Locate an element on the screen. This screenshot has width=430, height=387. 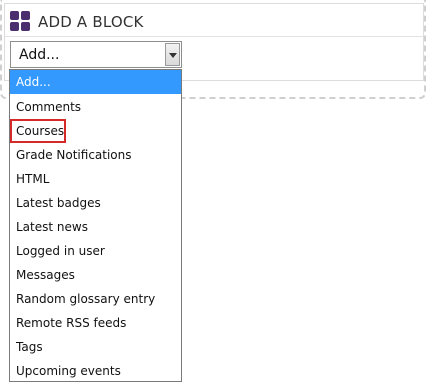
chevron-down-icon is located at coordinates (172, 54).